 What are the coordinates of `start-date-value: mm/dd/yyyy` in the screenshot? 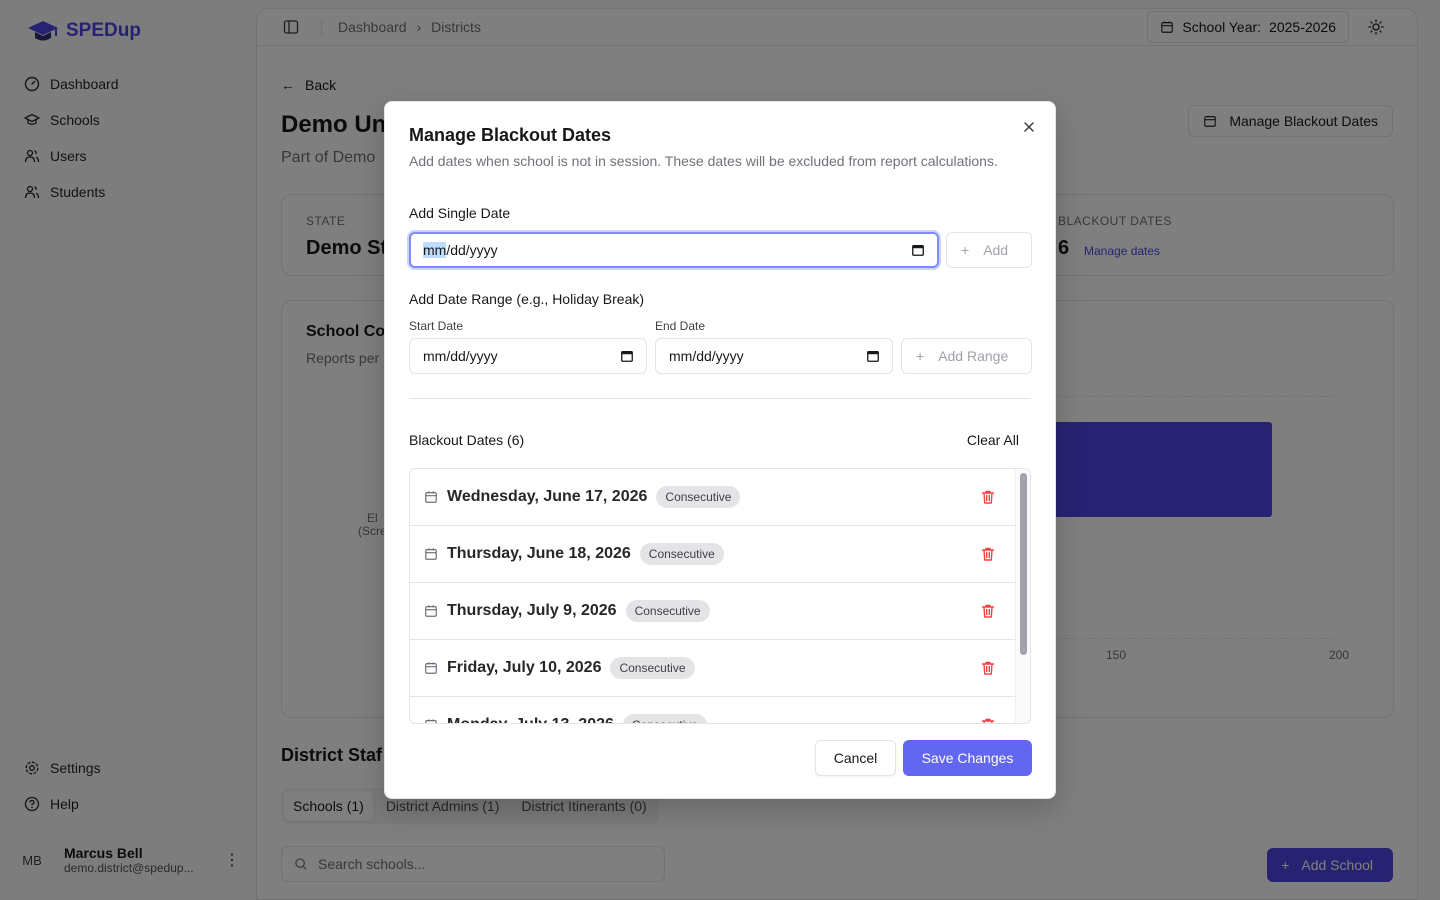 It's located at (460, 356).